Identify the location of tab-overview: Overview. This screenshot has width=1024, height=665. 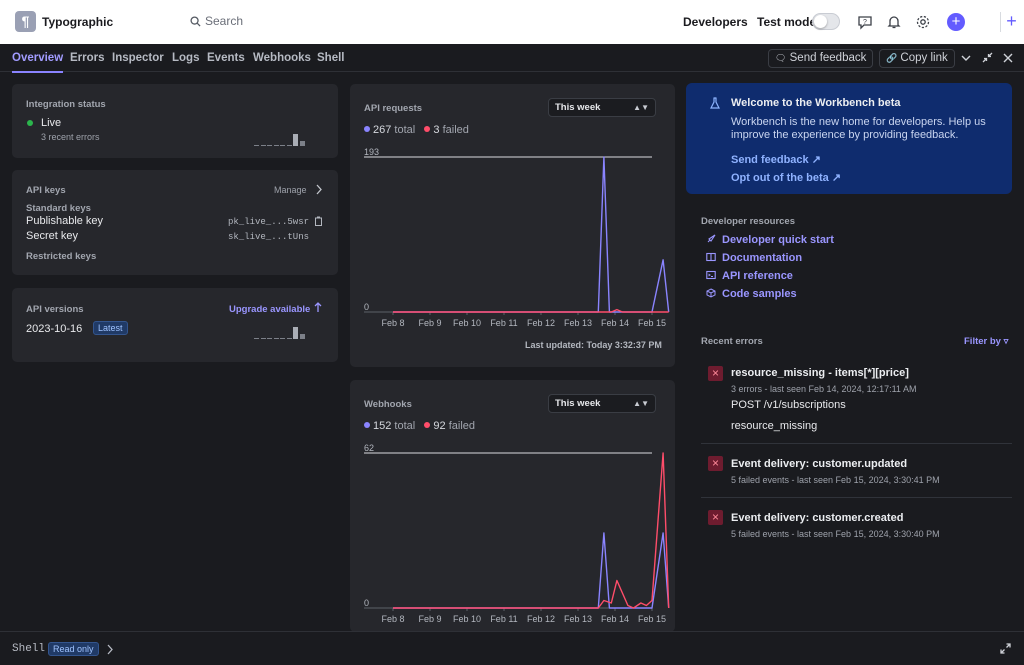
(38, 62).